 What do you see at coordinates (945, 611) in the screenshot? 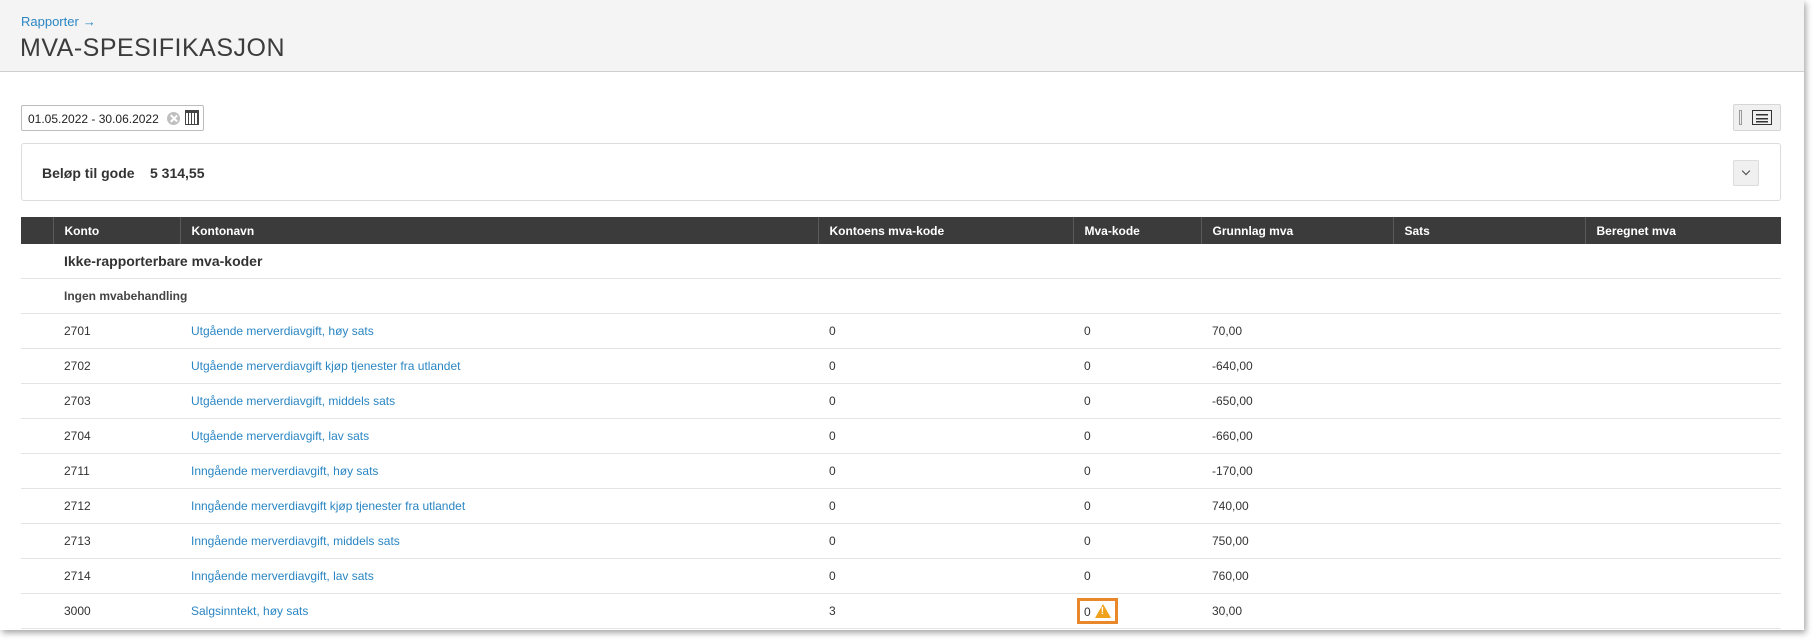
I see `kontoens-mva-kode-cell: 3` at bounding box center [945, 611].